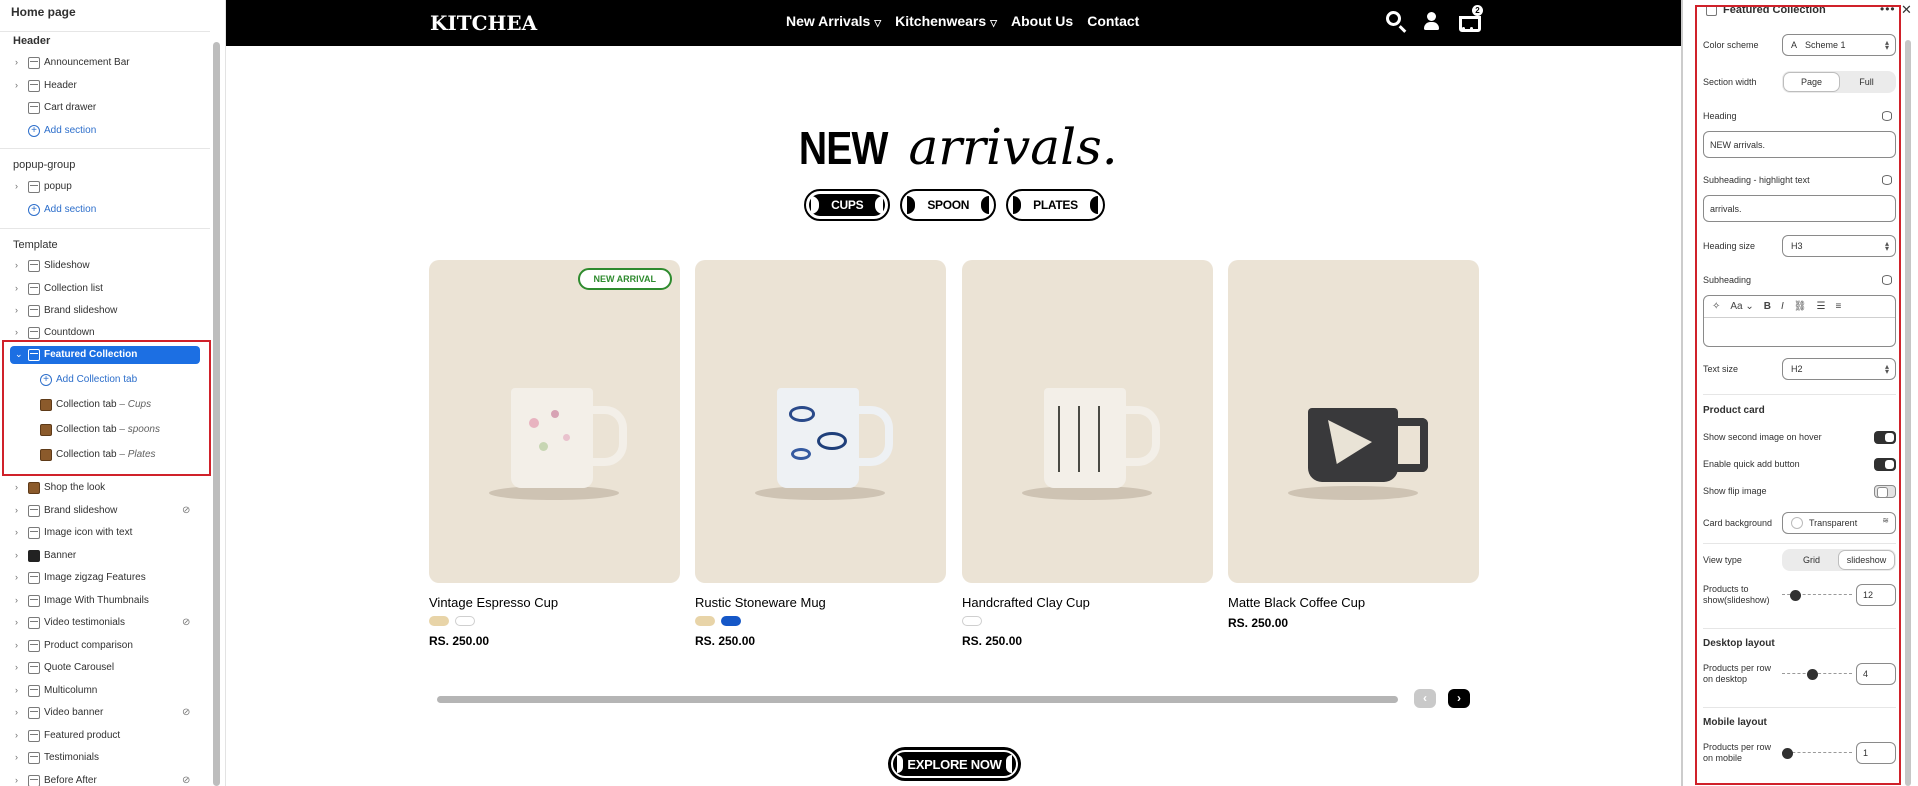 This screenshot has width=1918, height=786. I want to click on product-card: Handcrafted Clay Cup RS. 250.00, so click(1087, 454).